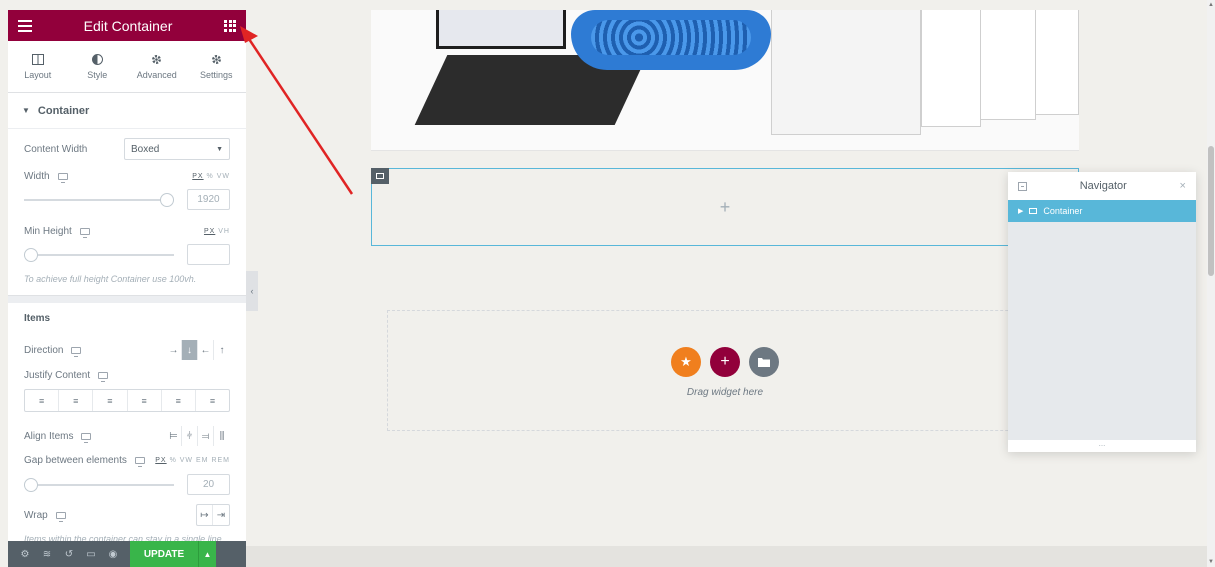  Describe the element at coordinates (91, 554) in the screenshot. I see `responsive-icon: ▭` at that location.